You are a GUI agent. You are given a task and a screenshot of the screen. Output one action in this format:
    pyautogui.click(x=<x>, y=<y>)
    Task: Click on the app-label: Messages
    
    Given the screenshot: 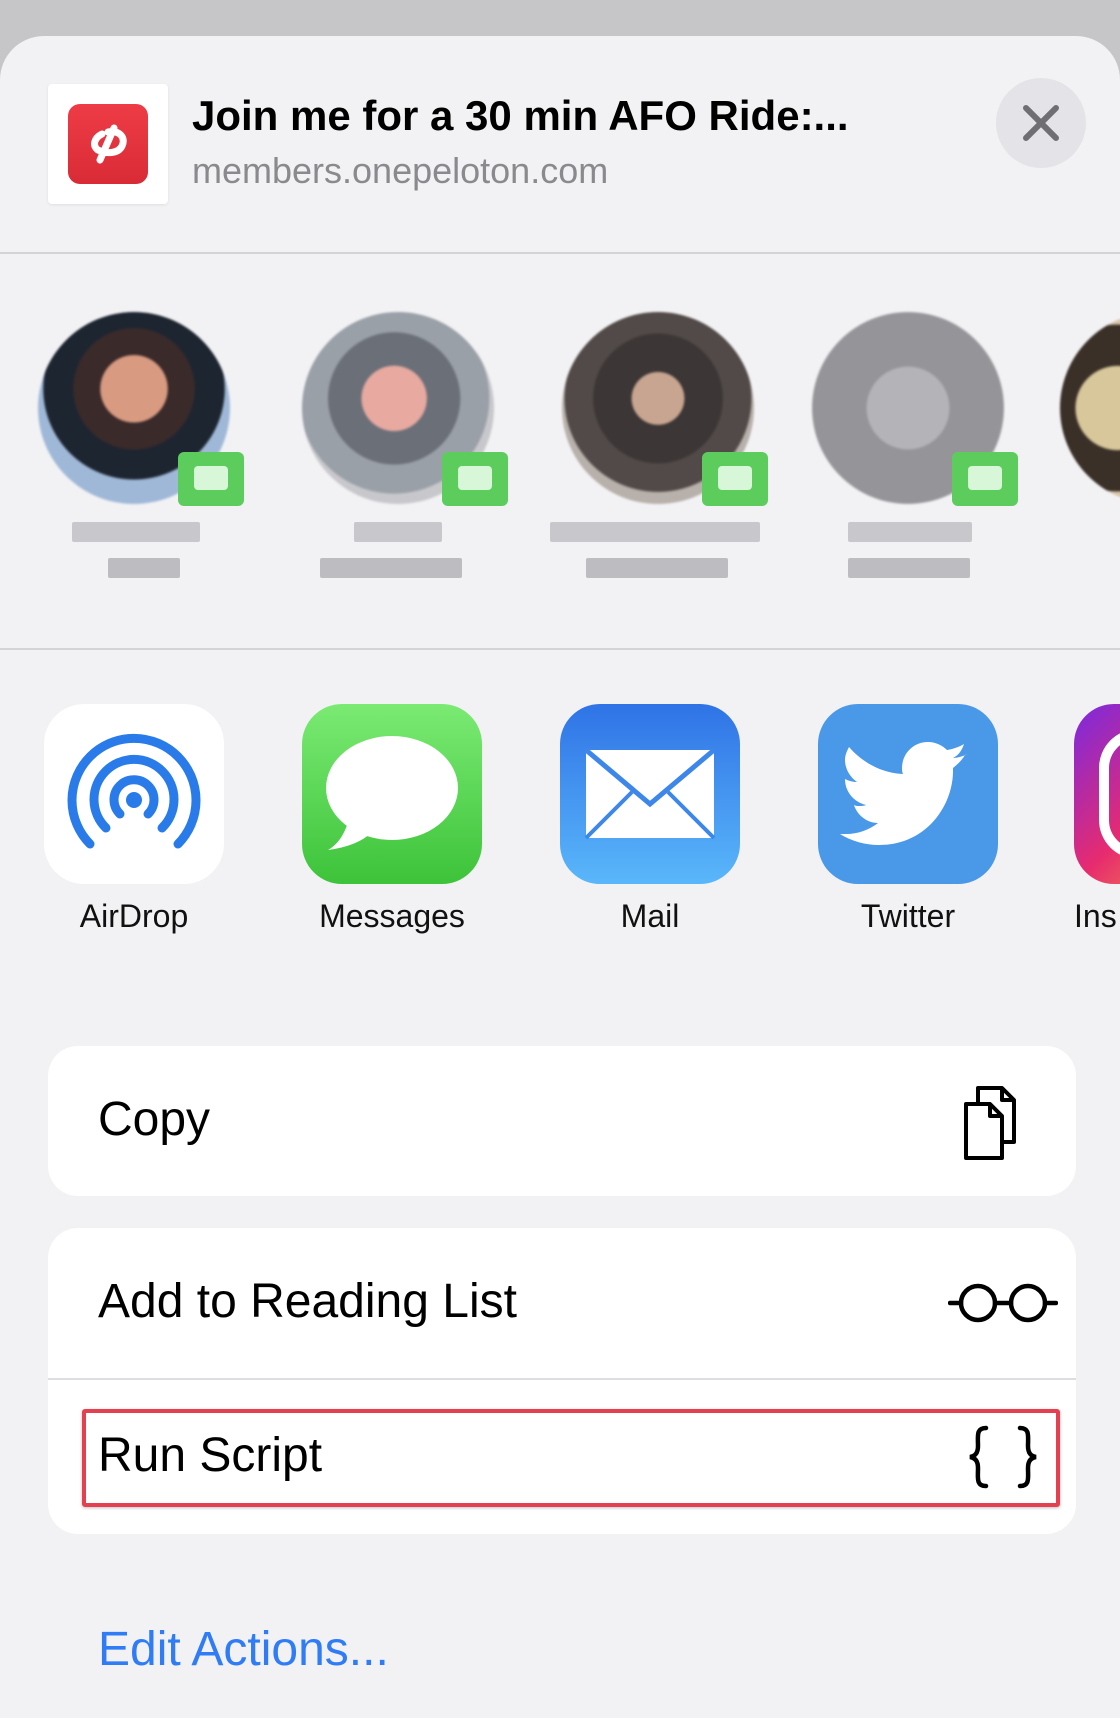 What is the action you would take?
    pyautogui.click(x=392, y=916)
    